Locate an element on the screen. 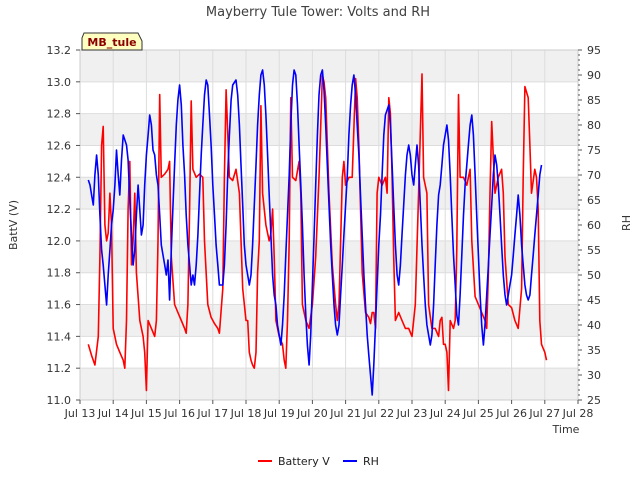  y2-tick-label: 25 is located at coordinates (594, 400).